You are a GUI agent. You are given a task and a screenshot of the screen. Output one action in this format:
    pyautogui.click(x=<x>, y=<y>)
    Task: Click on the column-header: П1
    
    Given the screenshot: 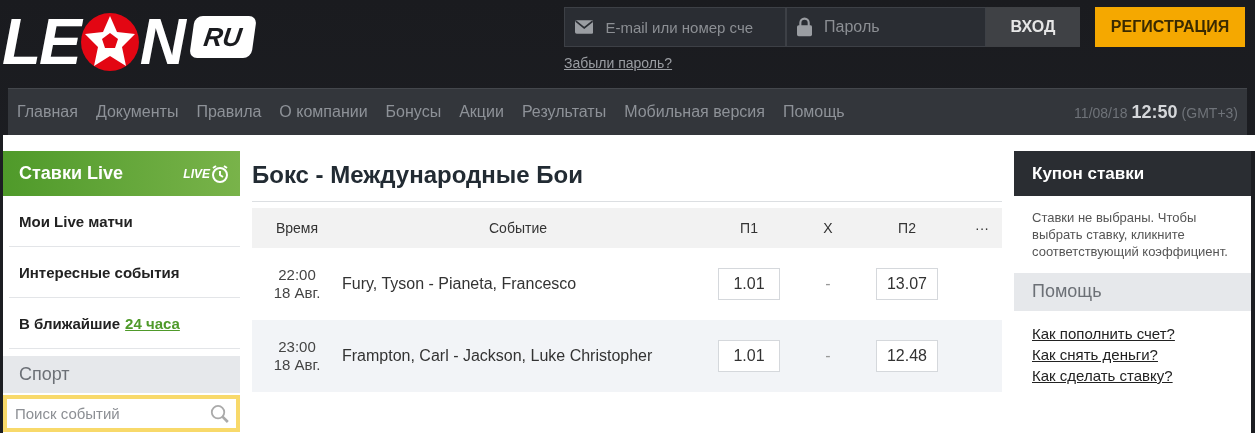 What is the action you would take?
    pyautogui.click(x=749, y=228)
    